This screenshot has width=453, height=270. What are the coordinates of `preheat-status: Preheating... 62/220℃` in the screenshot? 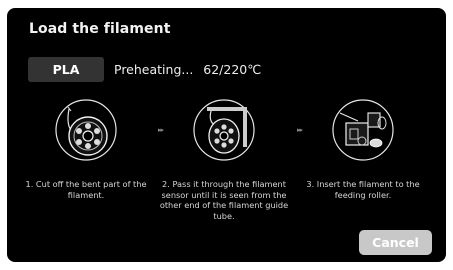 It's located at (187, 69).